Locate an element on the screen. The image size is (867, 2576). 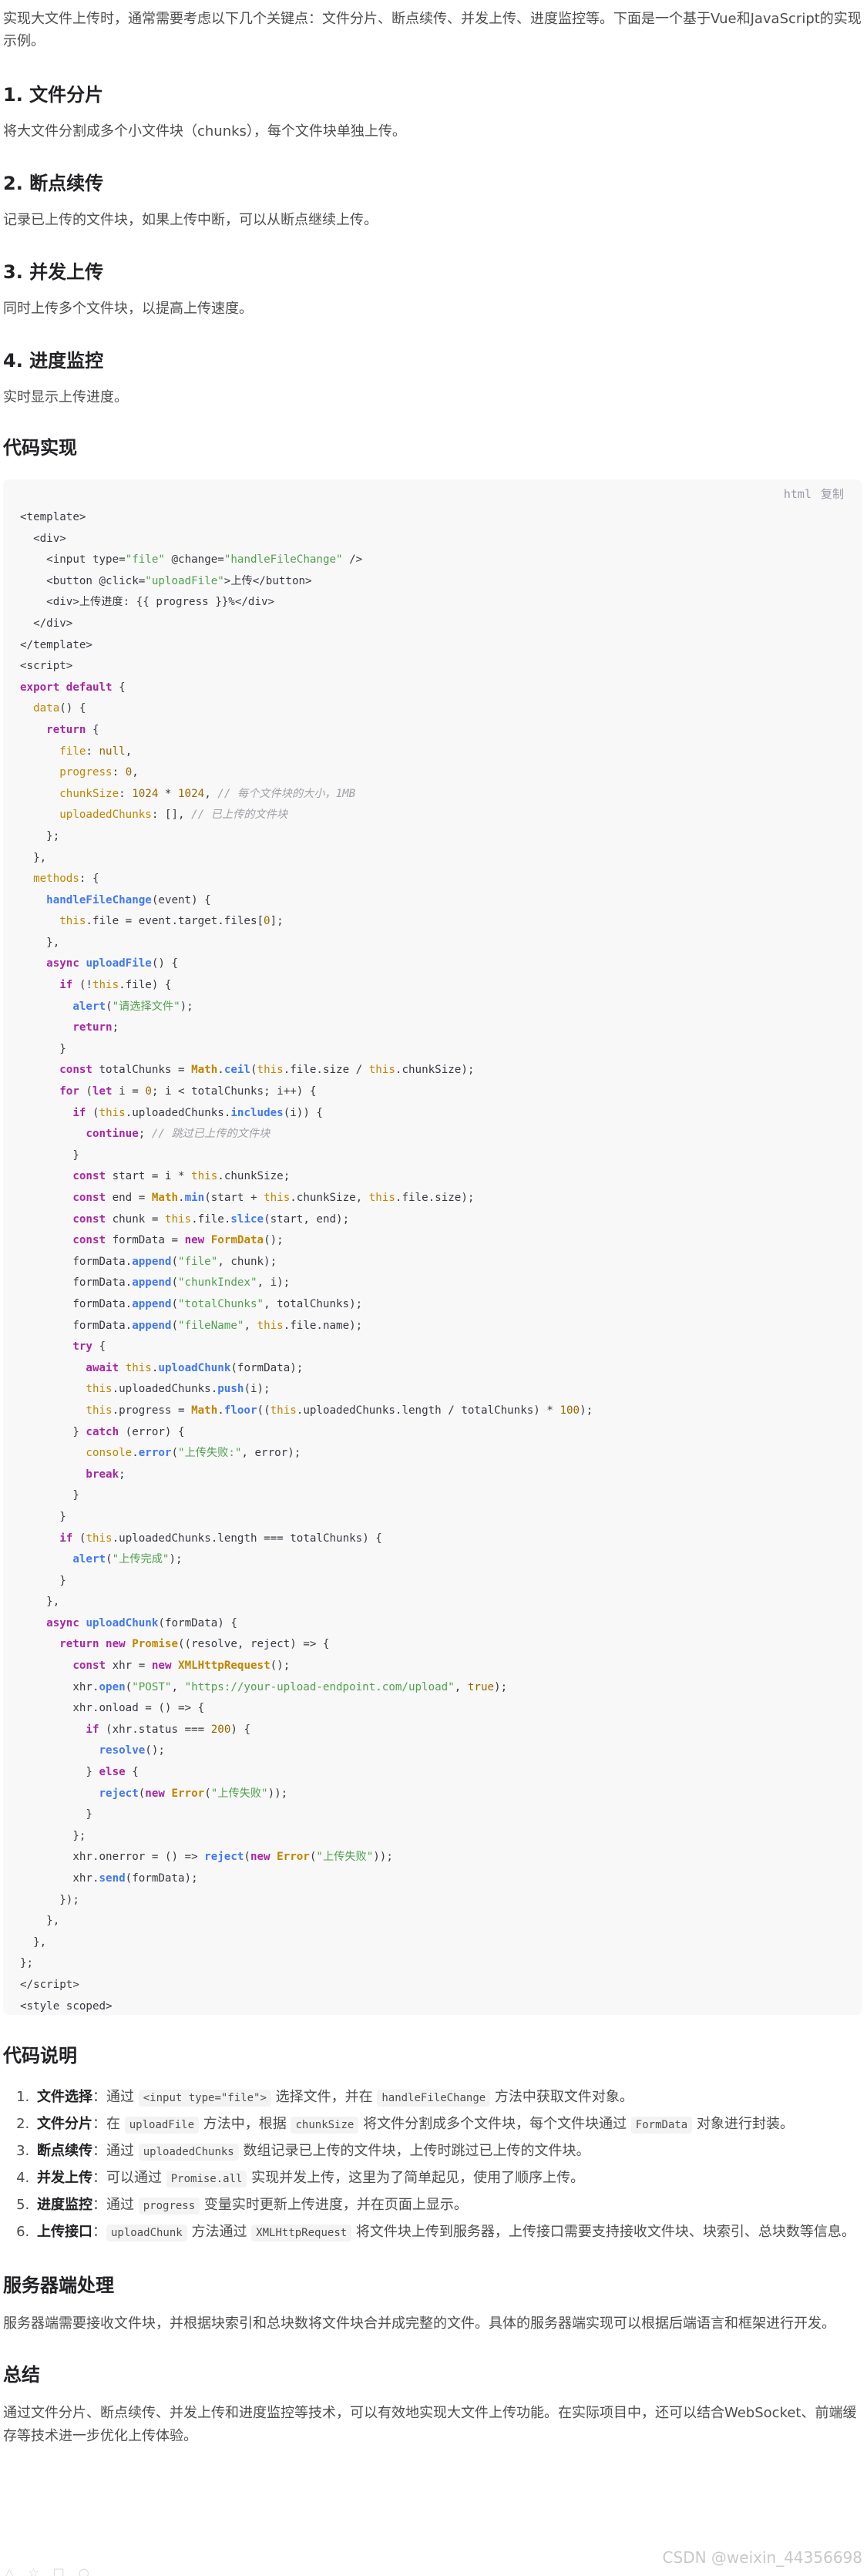
server-heading: 服务器端处理 is located at coordinates (58, 2285).